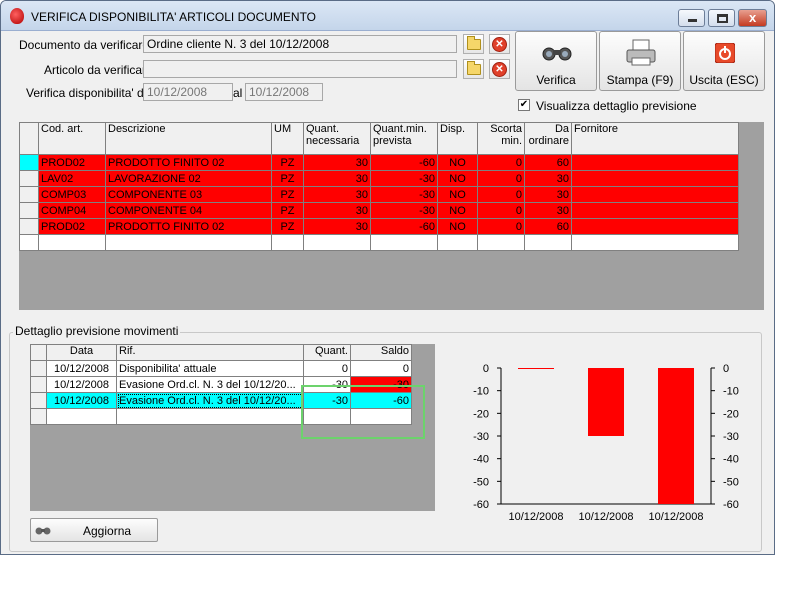 The width and height of the screenshot is (800, 600). I want to click on minimize-button, so click(691, 18).